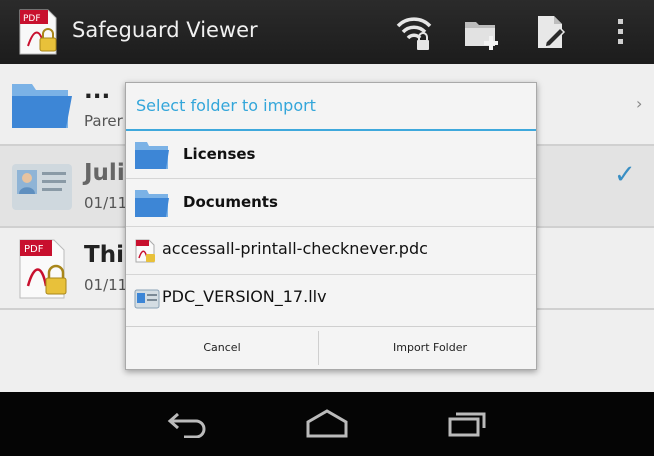  What do you see at coordinates (145, 251) in the screenshot?
I see `pdf-lock-icon` at bounding box center [145, 251].